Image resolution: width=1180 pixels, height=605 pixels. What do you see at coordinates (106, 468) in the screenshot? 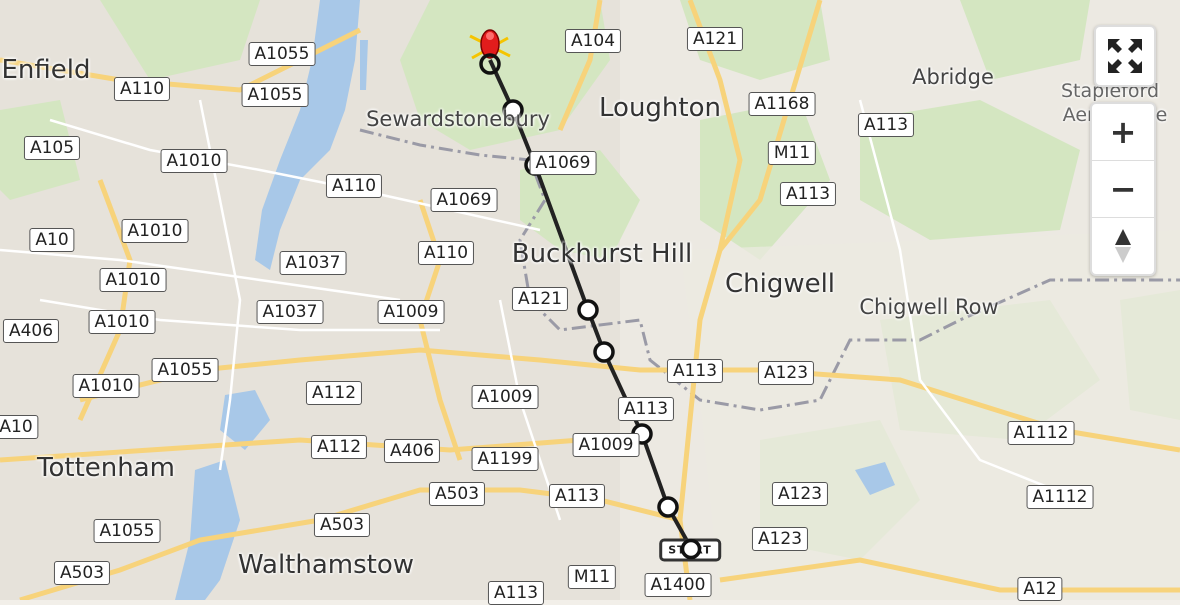
I see `place-label: Tottenham` at bounding box center [106, 468].